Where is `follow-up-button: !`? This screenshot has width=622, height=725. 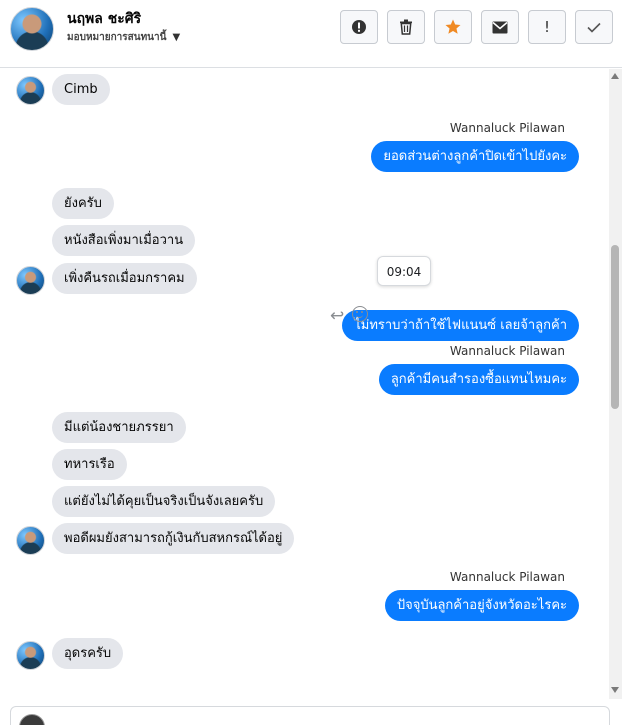
follow-up-button: ! is located at coordinates (547, 27).